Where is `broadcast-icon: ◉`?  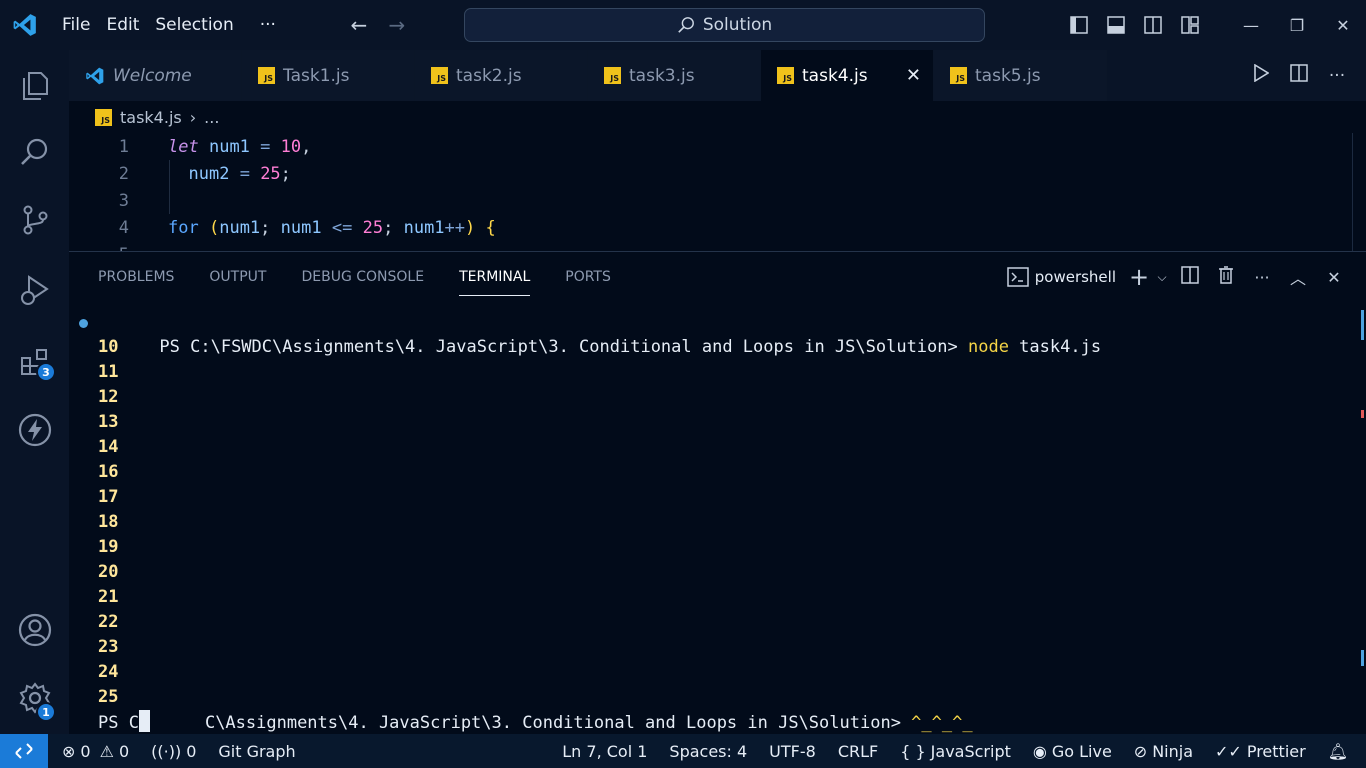 broadcast-icon: ◉ is located at coordinates (1039, 751).